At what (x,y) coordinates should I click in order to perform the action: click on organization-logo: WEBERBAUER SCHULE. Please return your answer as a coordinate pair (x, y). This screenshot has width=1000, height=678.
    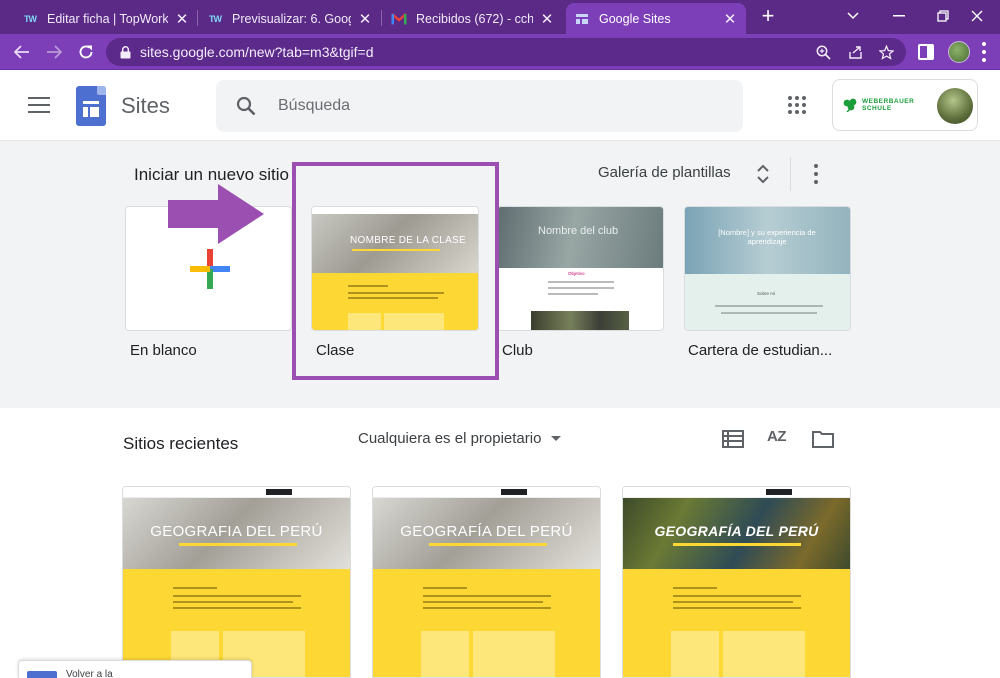
    Looking at the image, I should click on (878, 105).